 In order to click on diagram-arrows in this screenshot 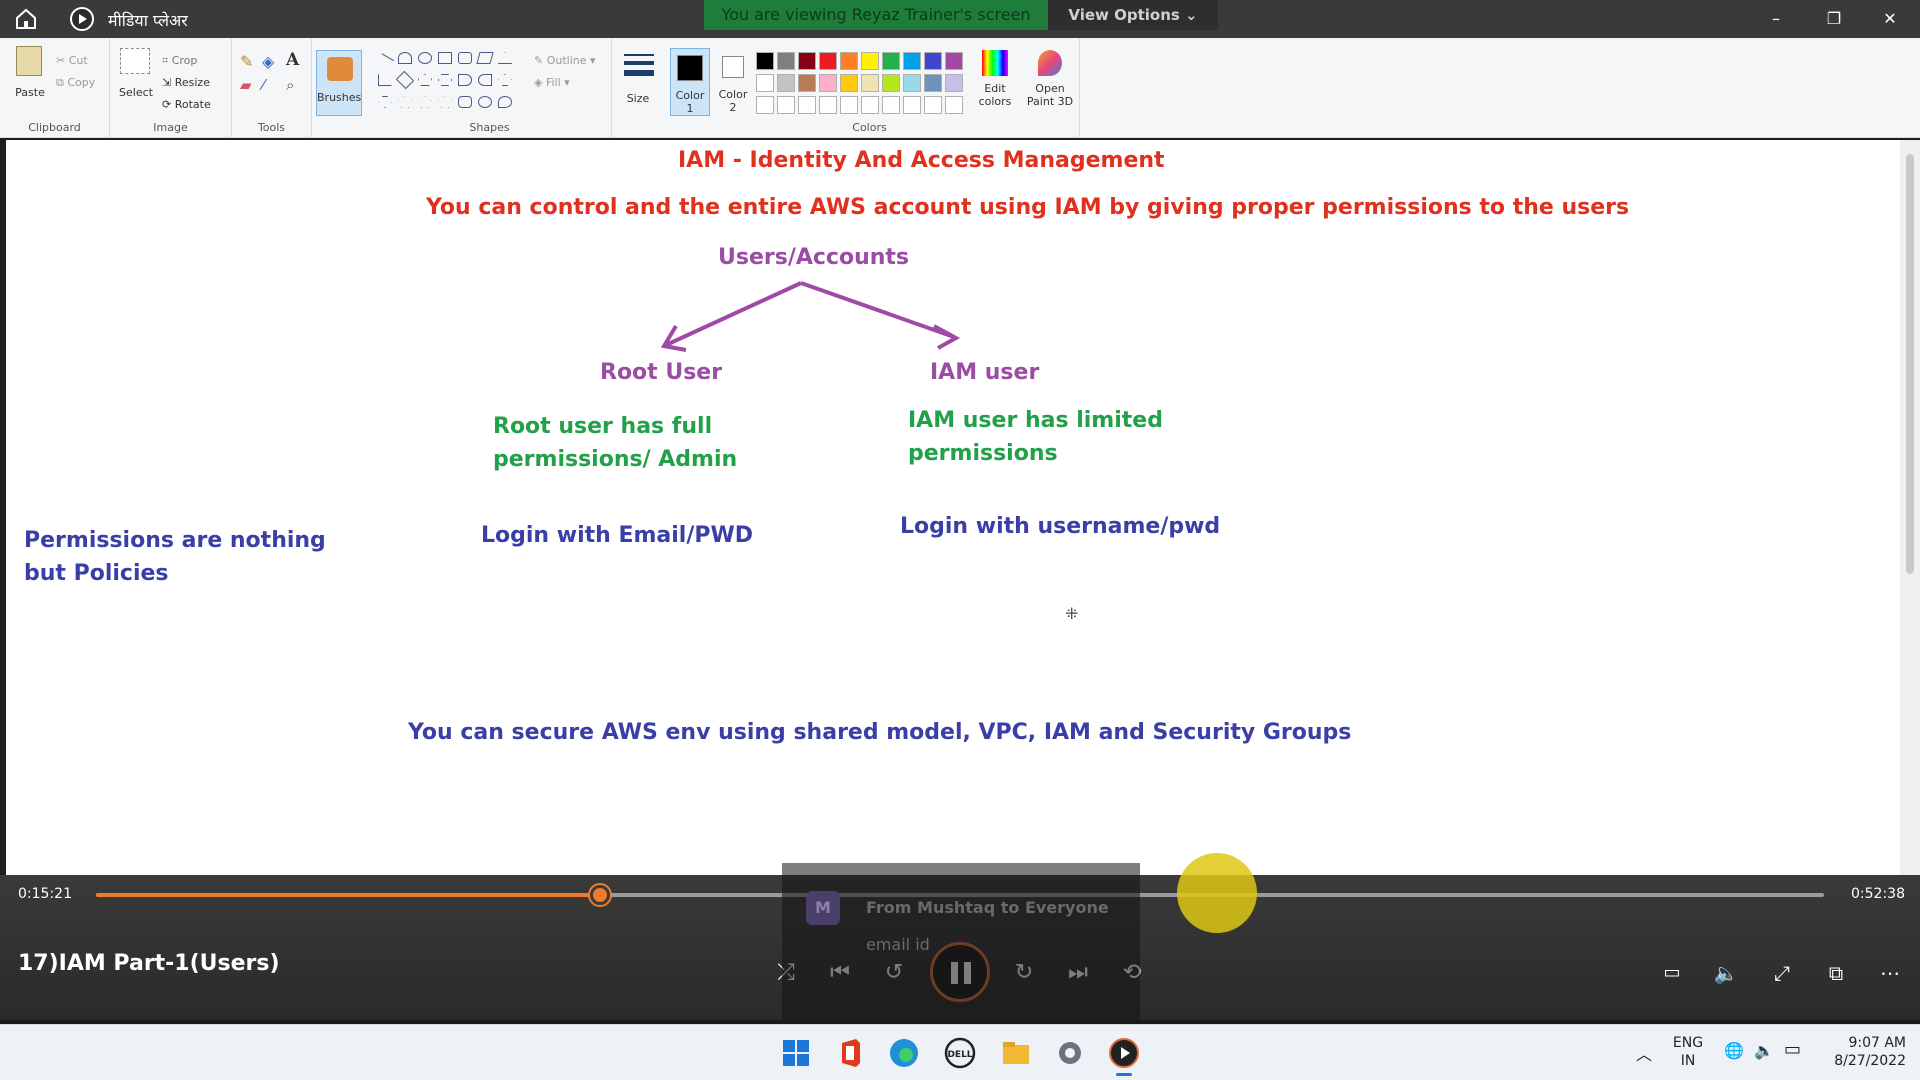, I will do `click(810, 316)`.